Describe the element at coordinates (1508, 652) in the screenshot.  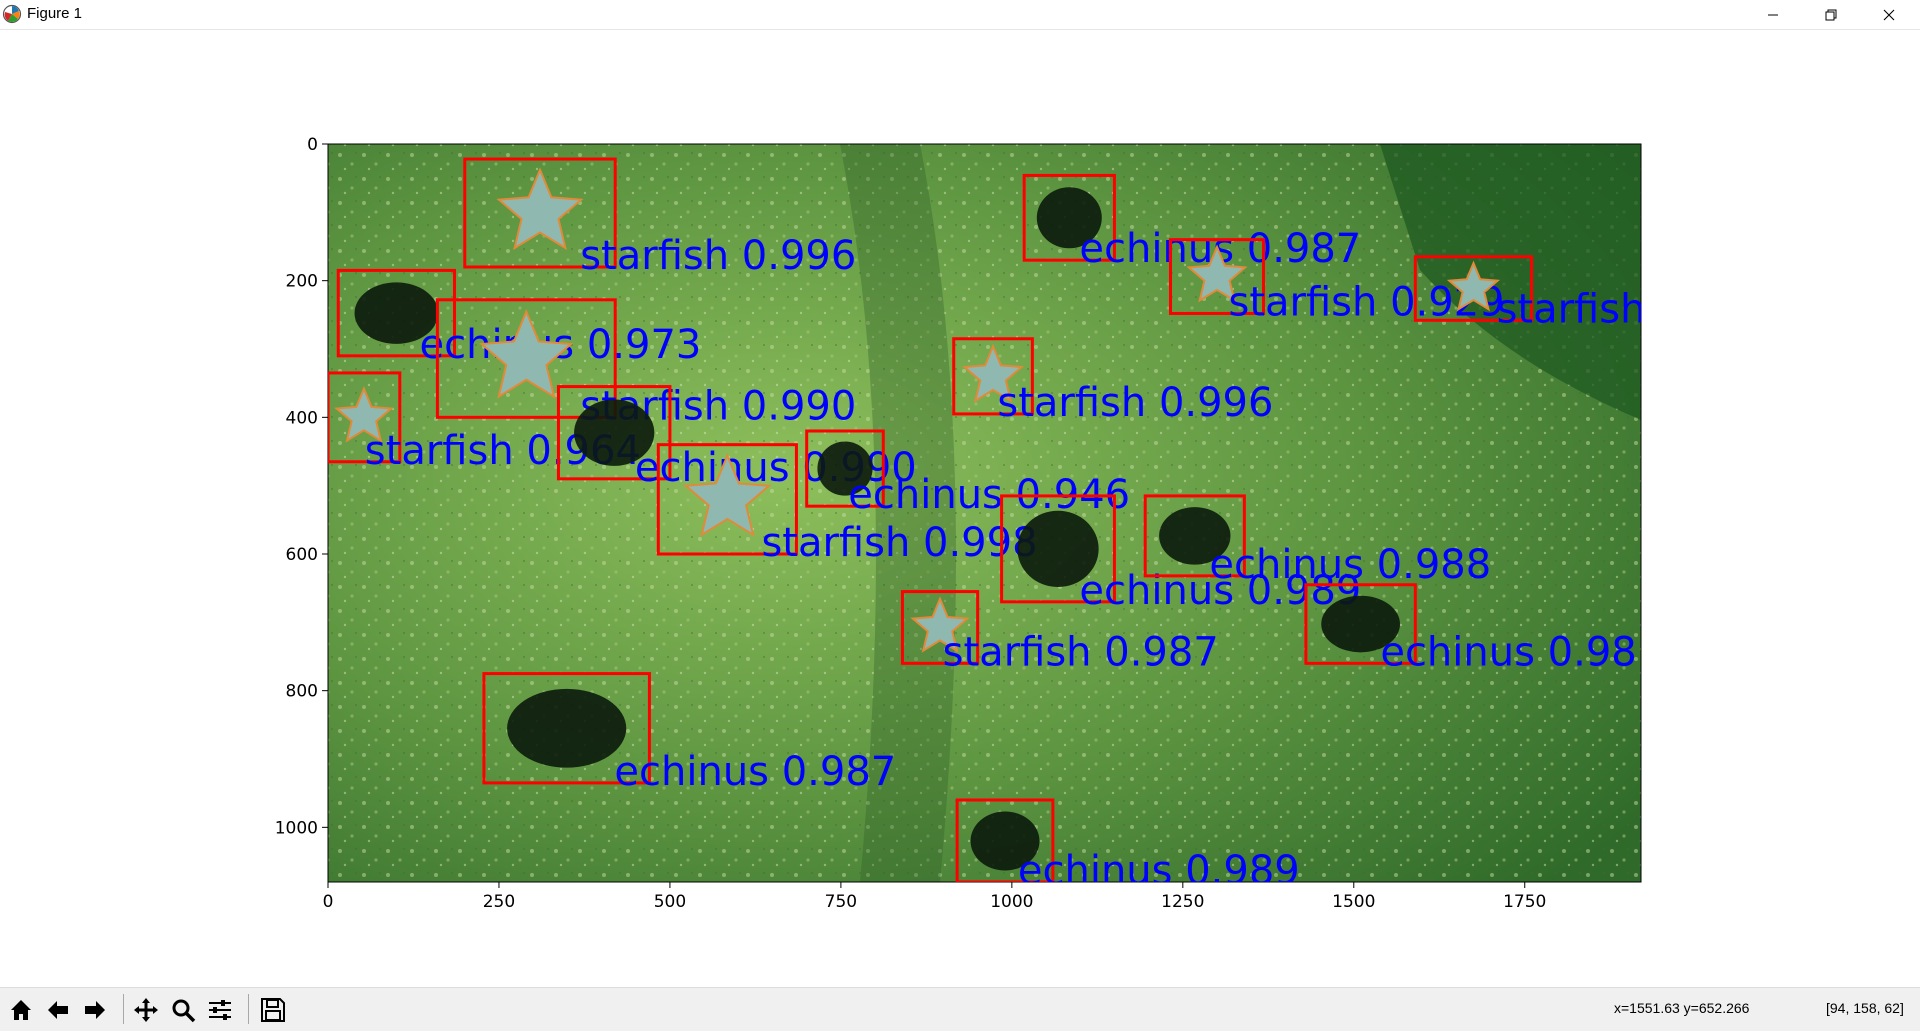
I see `detection-label: echinus 0.98` at that location.